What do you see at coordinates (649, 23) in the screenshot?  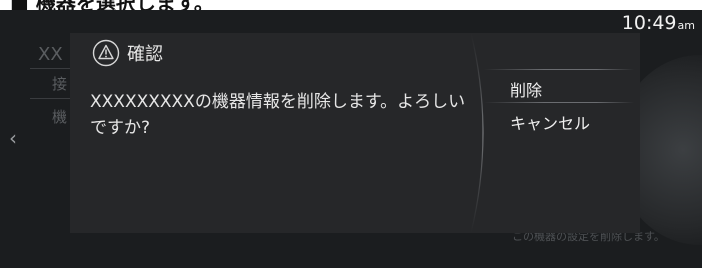 I see `clock-time: 10:49` at bounding box center [649, 23].